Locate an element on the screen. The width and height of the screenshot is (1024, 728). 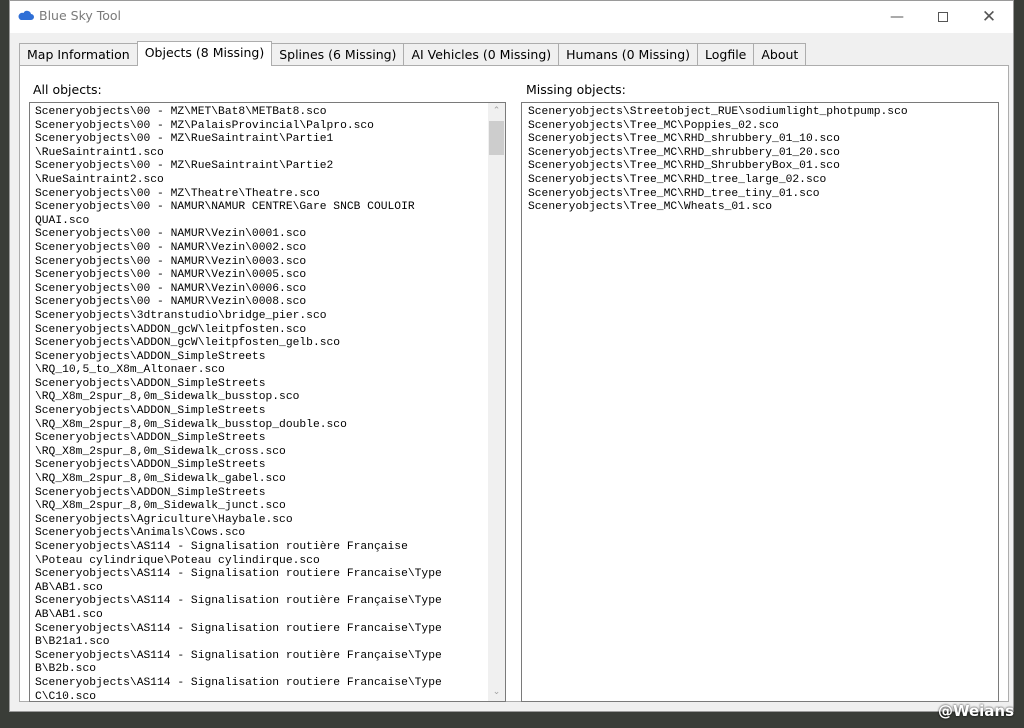
list-item: Sceneryobjects\Agriculture\Haybale.sco is located at coordinates (270, 521).